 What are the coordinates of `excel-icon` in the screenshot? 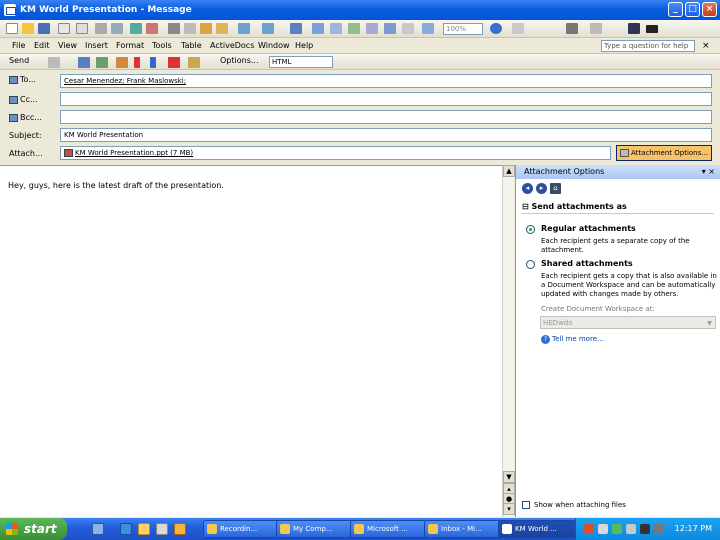 It's located at (354, 28).